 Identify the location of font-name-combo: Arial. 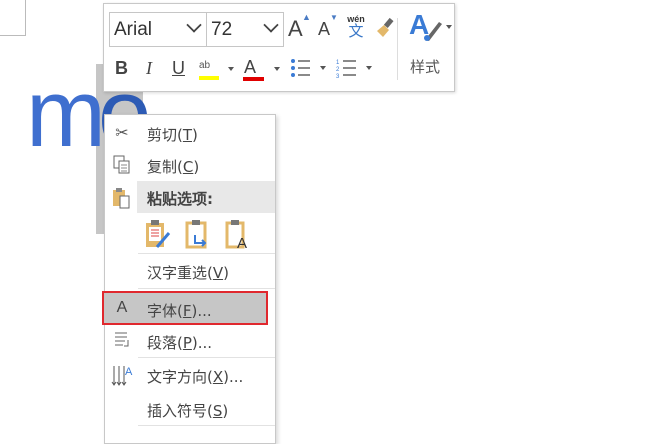
(158, 29).